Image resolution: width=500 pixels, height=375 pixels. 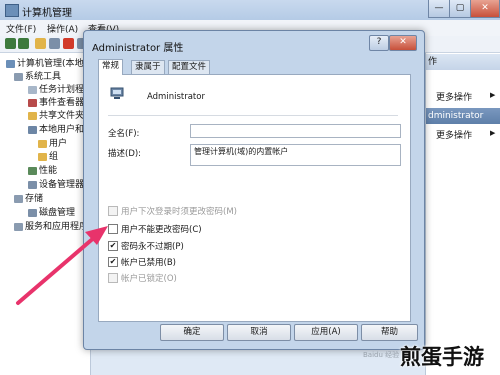 What do you see at coordinates (52, 142) in the screenshot?
I see `tree-item-users: 用户` at bounding box center [52, 142].